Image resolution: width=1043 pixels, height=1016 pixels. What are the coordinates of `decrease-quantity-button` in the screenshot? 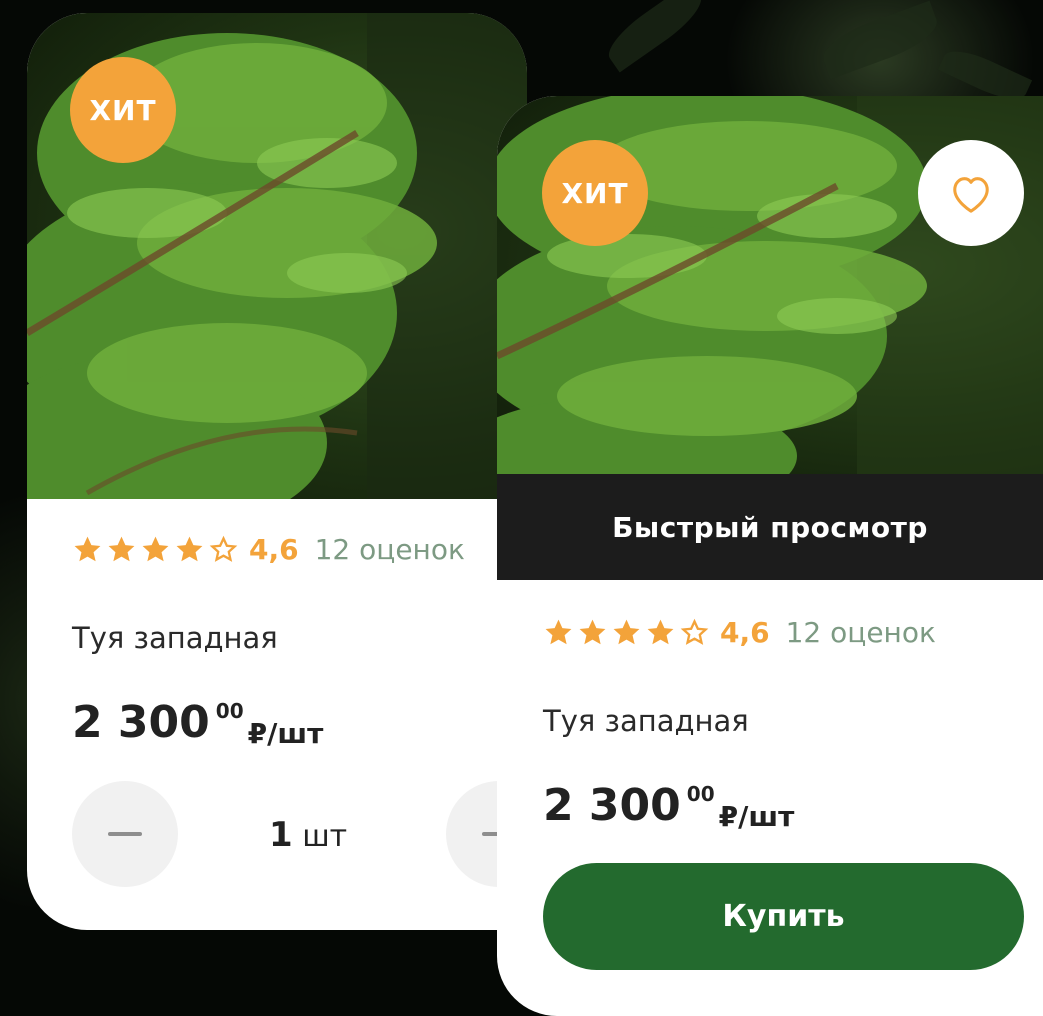 It's located at (125, 834).